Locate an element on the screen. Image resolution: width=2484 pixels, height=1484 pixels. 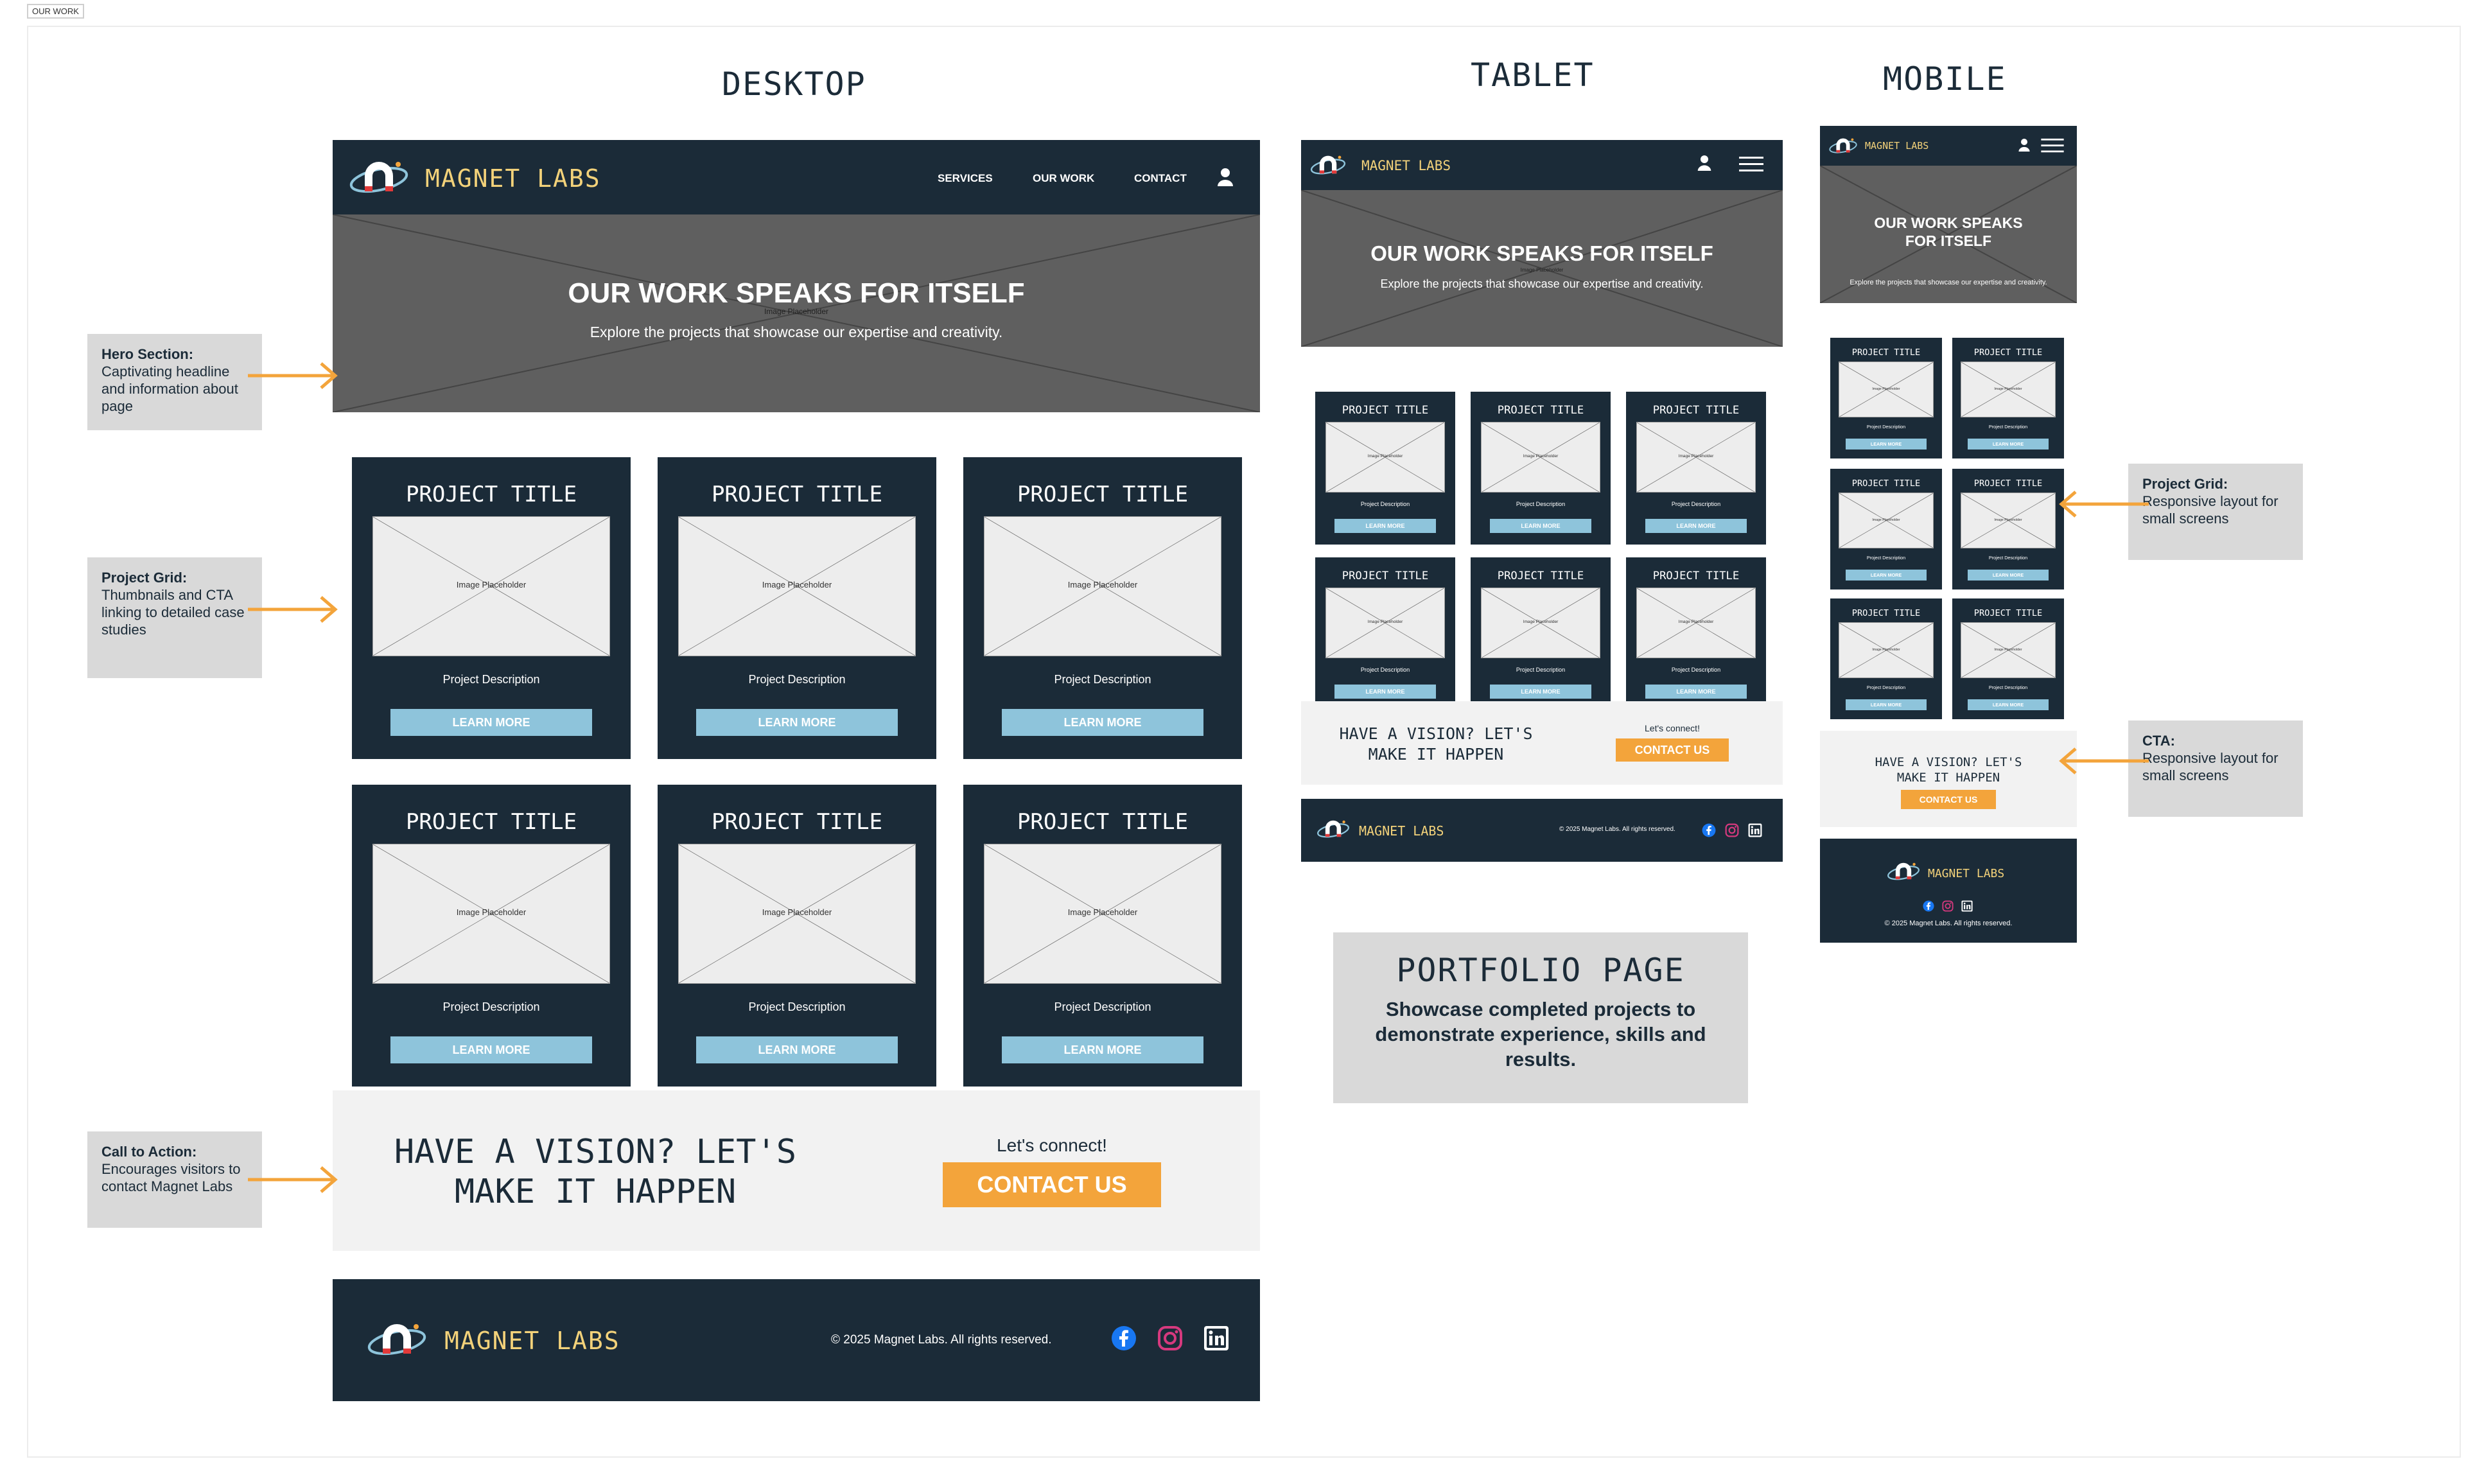
contact-us-button: CONTACT US is located at coordinates (1052, 1184).